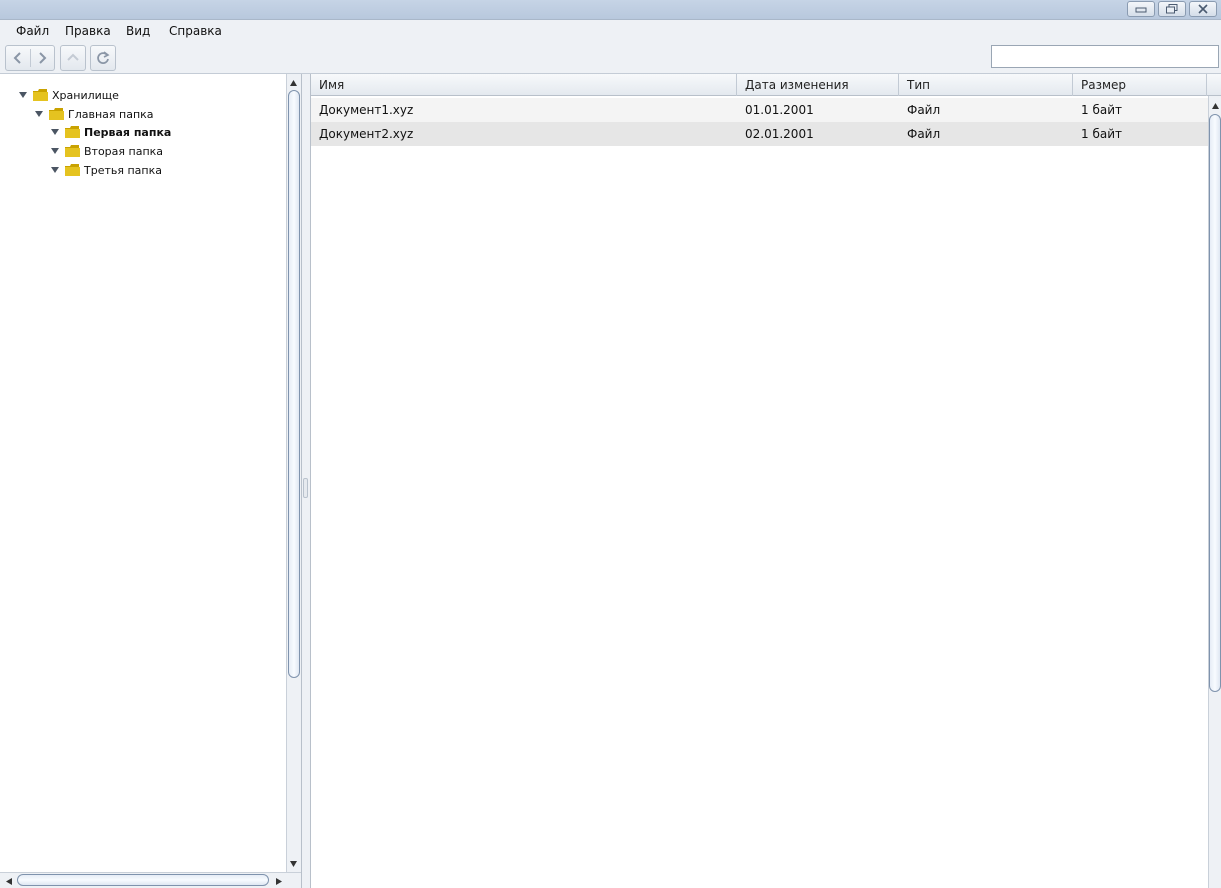 The width and height of the screenshot is (1221, 888). Describe the element at coordinates (1105, 56) in the screenshot. I see `search-input` at that location.